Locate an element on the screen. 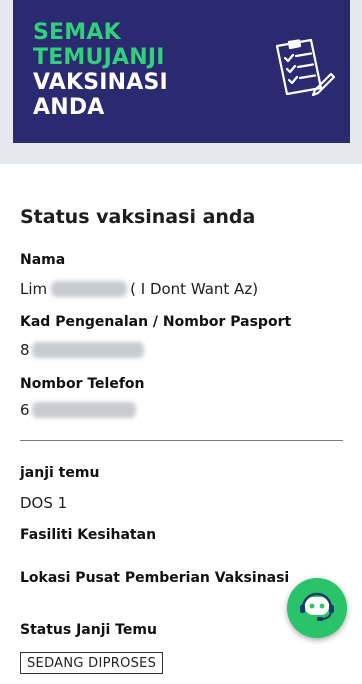  phone-value: 6 is located at coordinates (78, 410).